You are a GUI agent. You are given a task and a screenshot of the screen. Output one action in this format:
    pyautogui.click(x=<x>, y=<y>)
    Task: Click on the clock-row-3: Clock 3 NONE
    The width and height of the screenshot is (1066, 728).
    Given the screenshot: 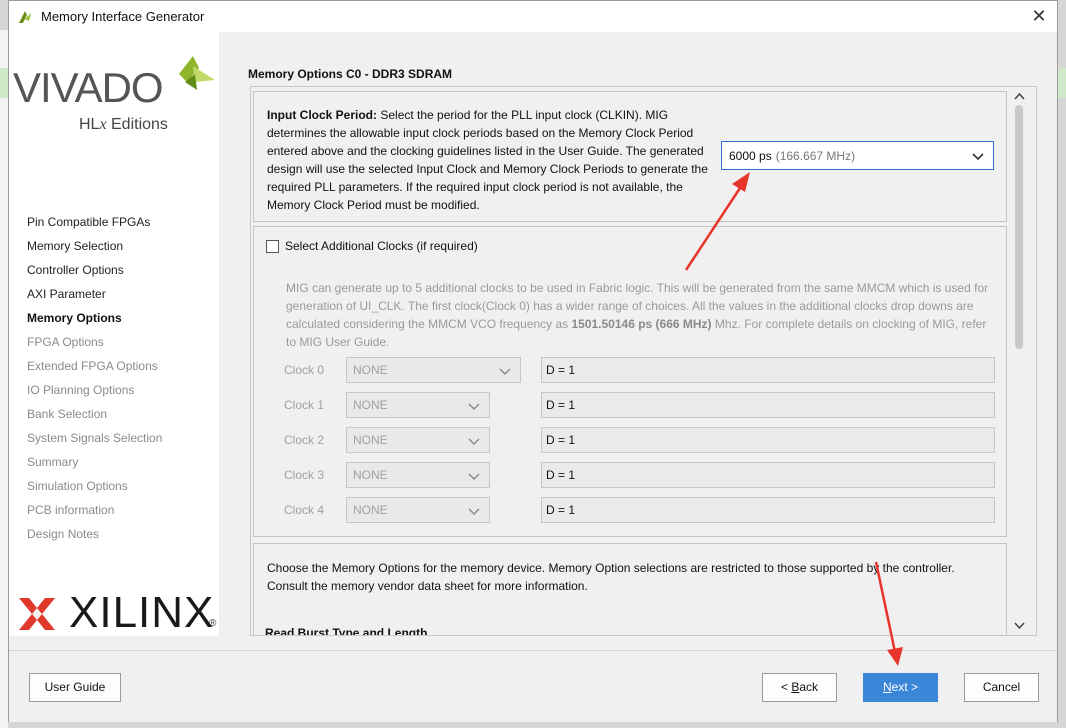 What is the action you would take?
    pyautogui.click(x=387, y=475)
    